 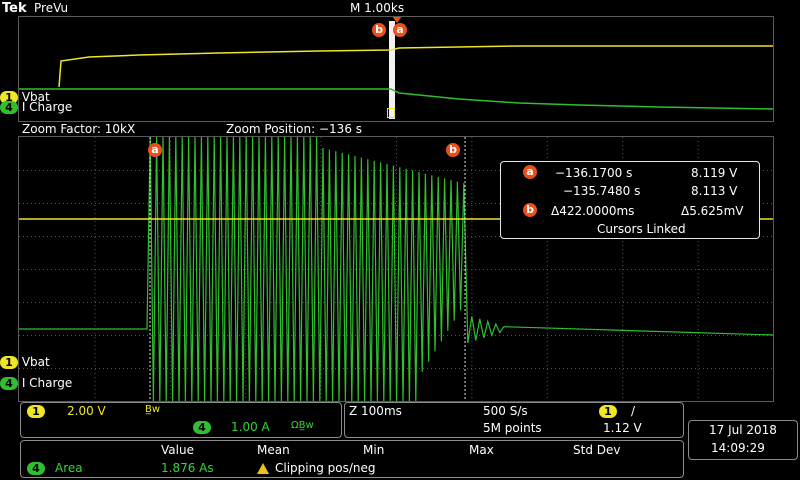 I want to click on ch4-label: I Charge, so click(x=47, y=383).